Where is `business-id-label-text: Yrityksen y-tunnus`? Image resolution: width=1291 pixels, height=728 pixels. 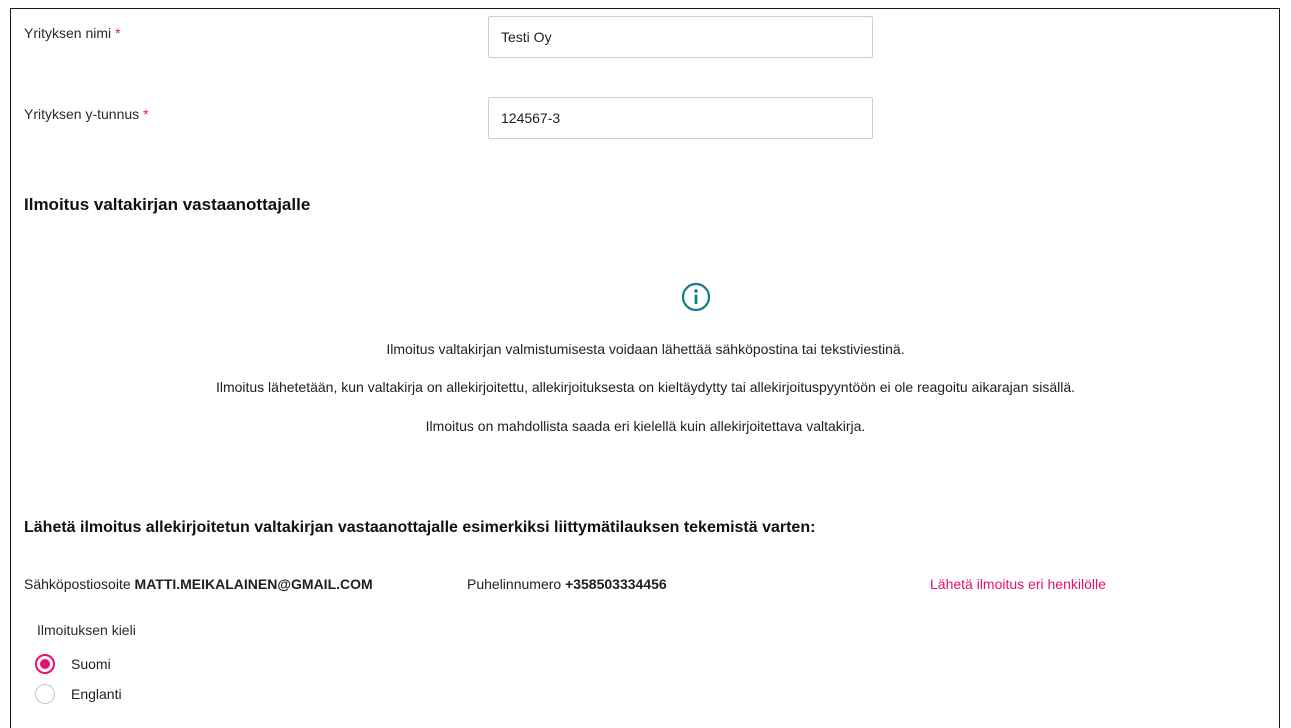 business-id-label-text: Yrityksen y-tunnus is located at coordinates (82, 114).